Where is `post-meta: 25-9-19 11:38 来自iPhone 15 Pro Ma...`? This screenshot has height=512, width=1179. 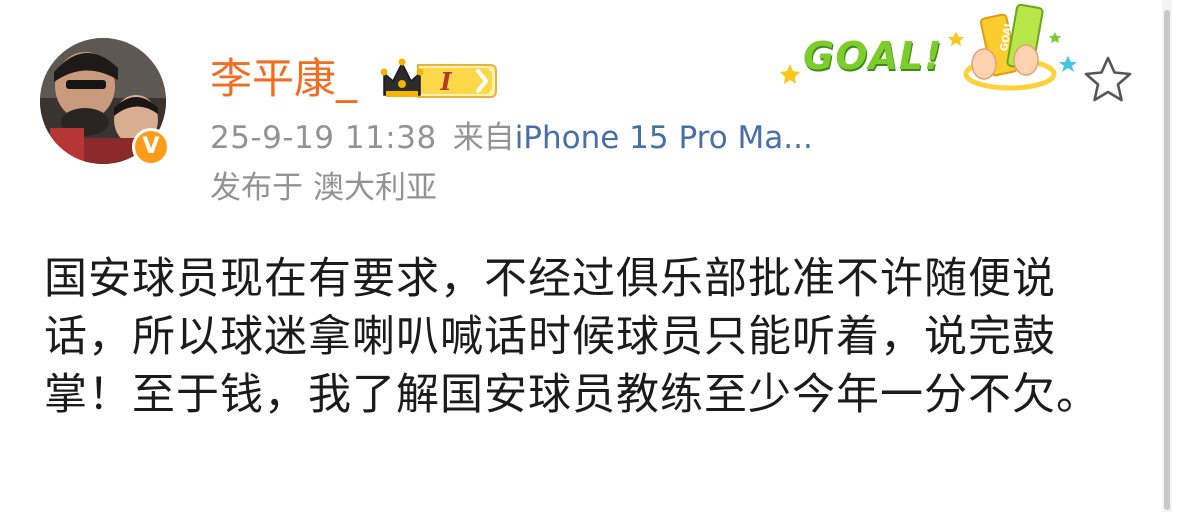 post-meta: 25-9-19 11:38 来自iPhone 15 Pro Ma... is located at coordinates (511, 138).